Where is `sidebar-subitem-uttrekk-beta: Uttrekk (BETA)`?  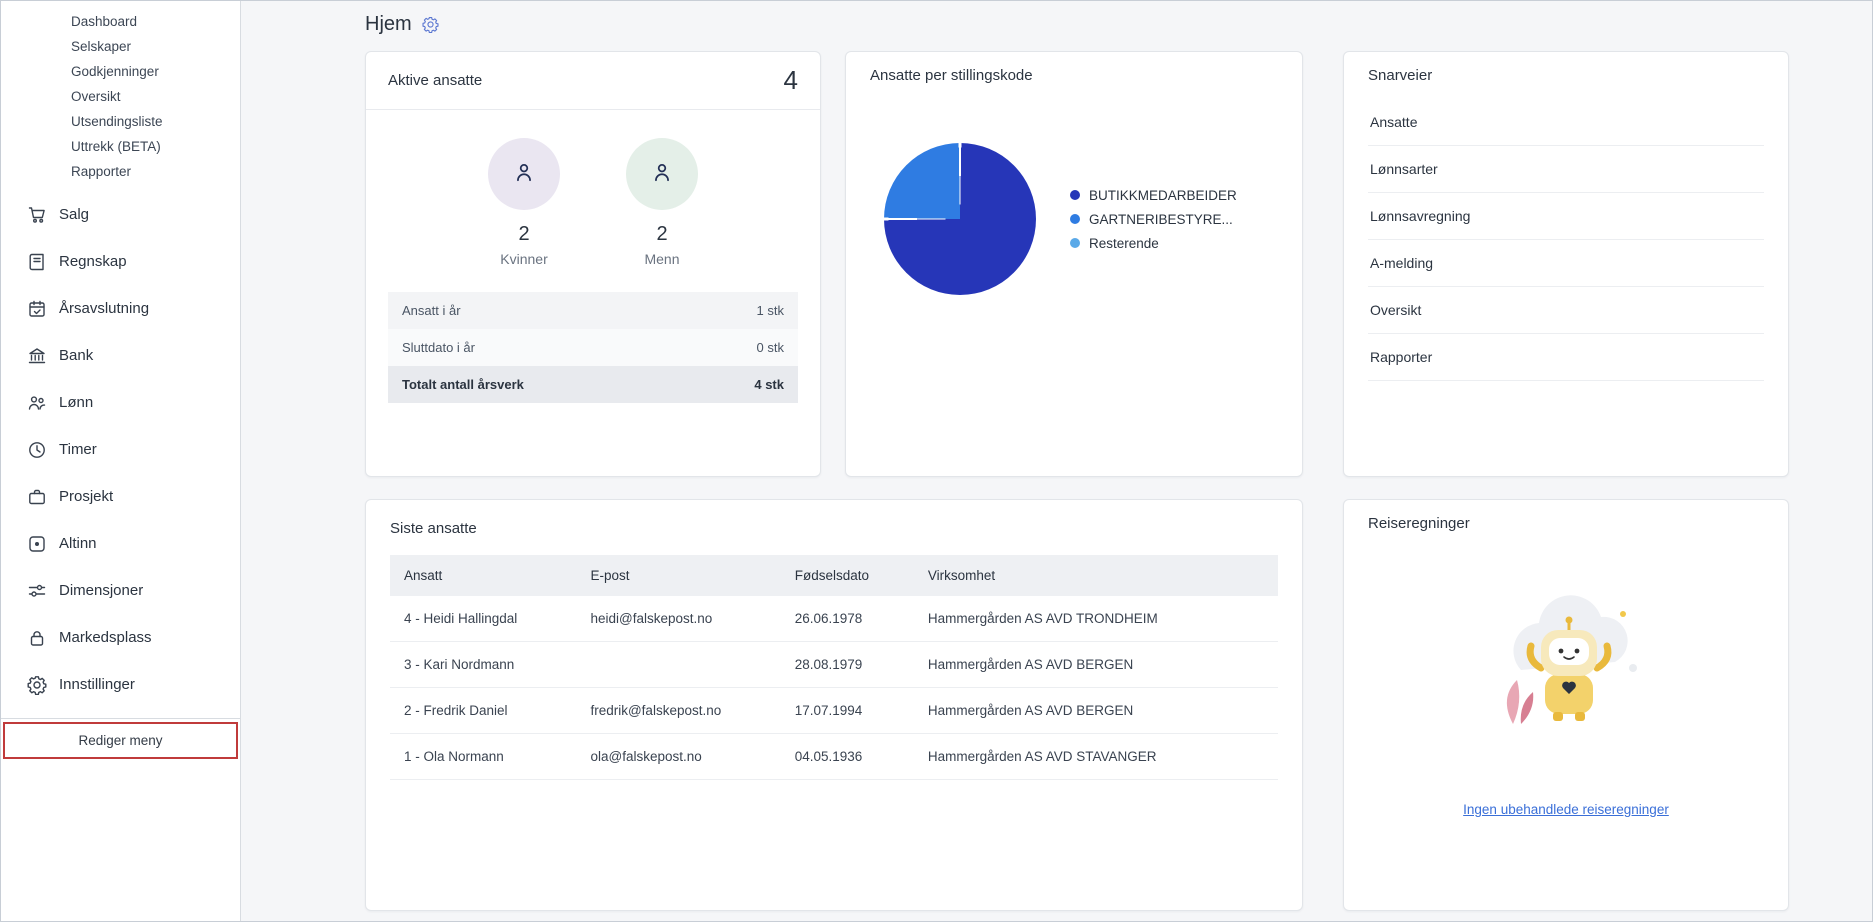
sidebar-subitem-uttrekk-beta: Uttrekk (BETA) is located at coordinates (155, 147).